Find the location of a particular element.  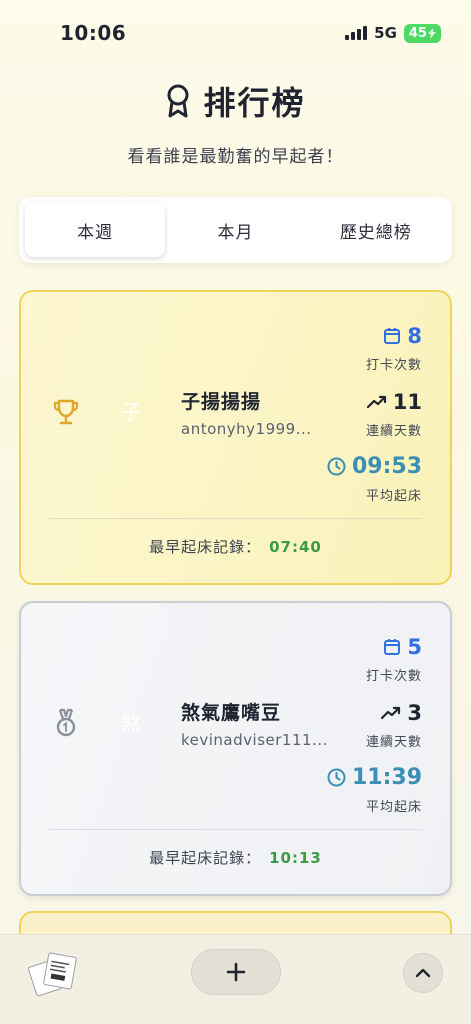

streak-stat: 11 連續天數 is located at coordinates (394, 414).